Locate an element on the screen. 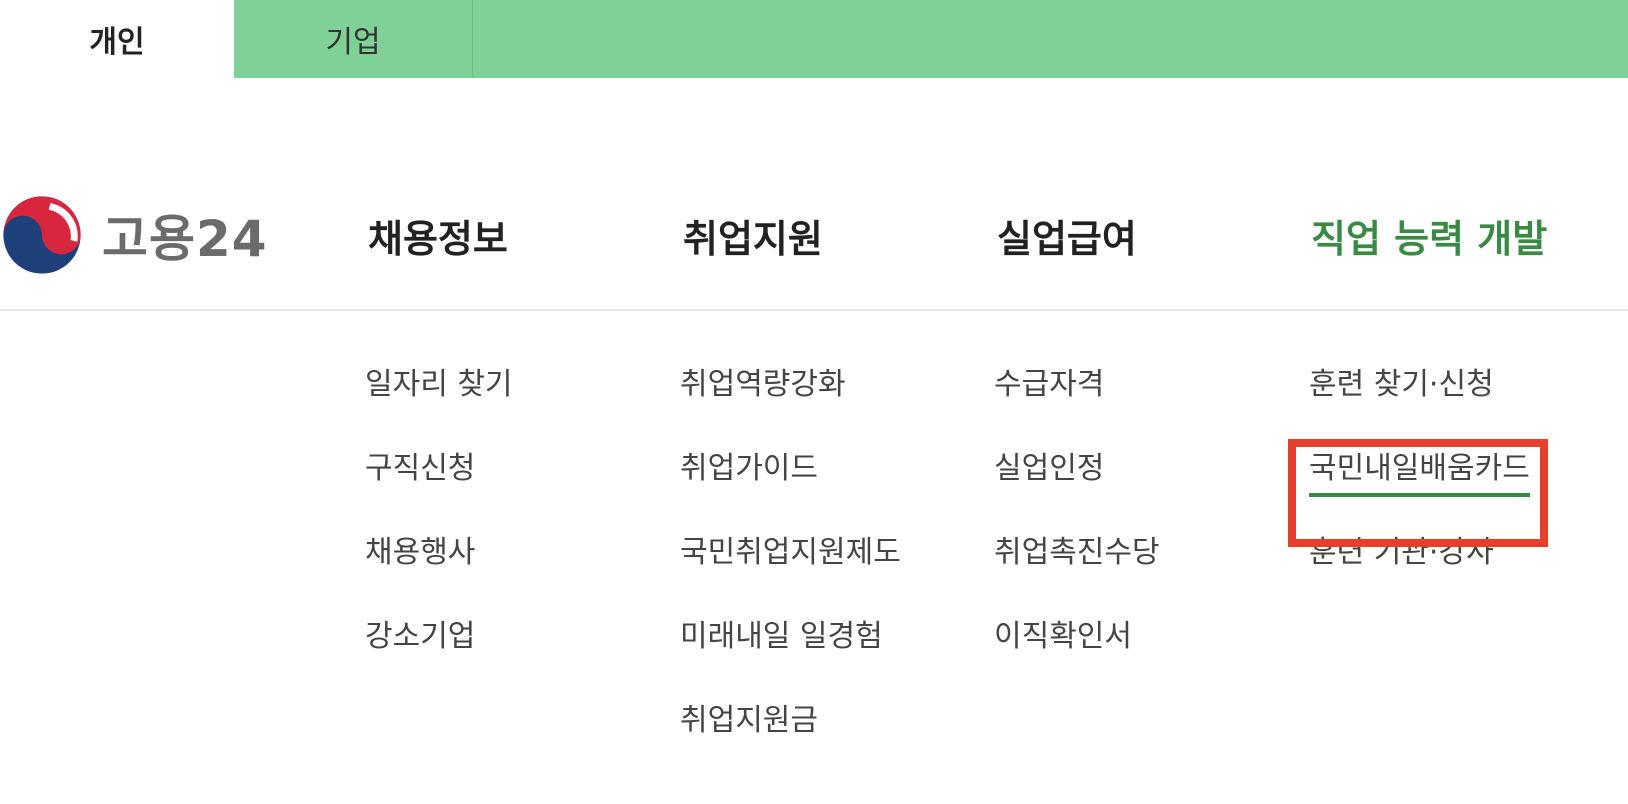  submenu-item: 취업역량강화 is located at coordinates (830, 399).